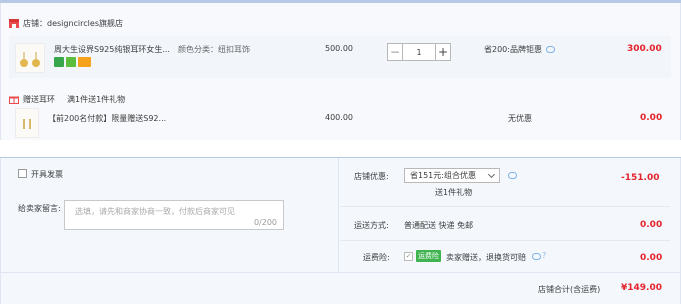 The height and width of the screenshot is (304, 681). Describe the element at coordinates (536, 256) in the screenshot. I see `insurance-info-icon` at that location.